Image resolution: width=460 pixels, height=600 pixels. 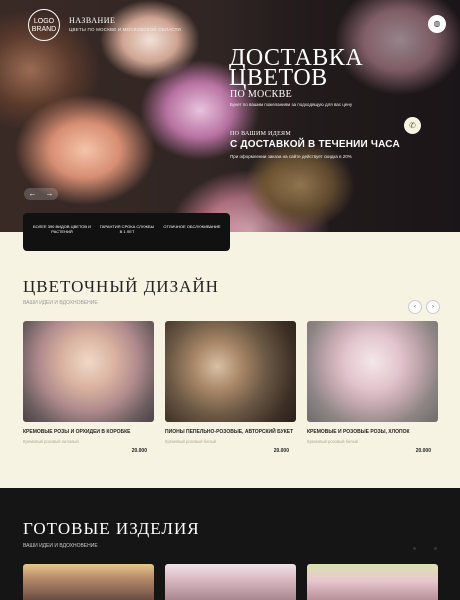 What do you see at coordinates (49, 194) in the screenshot?
I see `arrow-right-icon: →` at bounding box center [49, 194].